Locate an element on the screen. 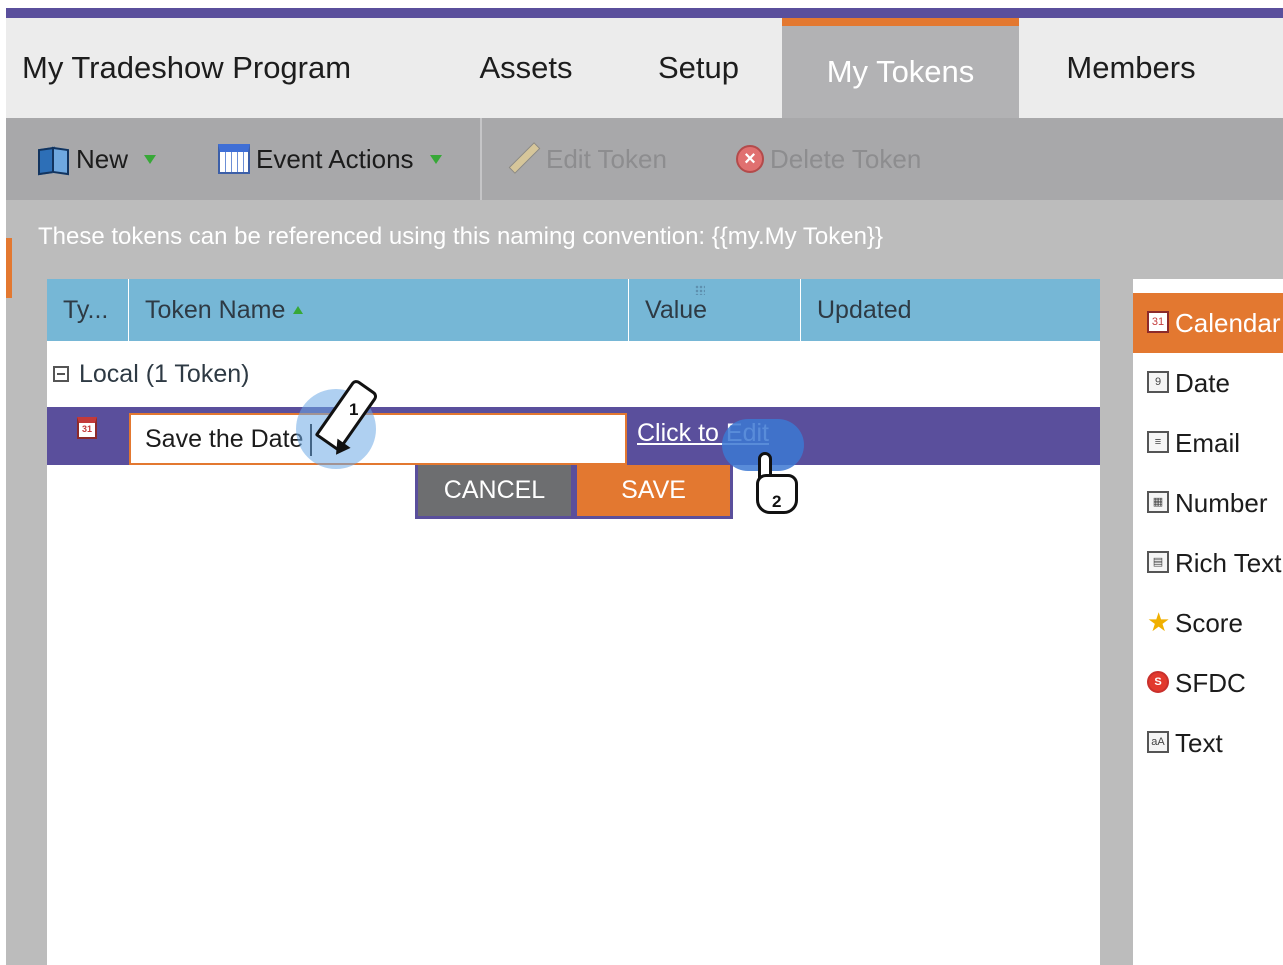 The height and width of the screenshot is (965, 1283). edit-token-button: Edit Token is located at coordinates (586, 159).